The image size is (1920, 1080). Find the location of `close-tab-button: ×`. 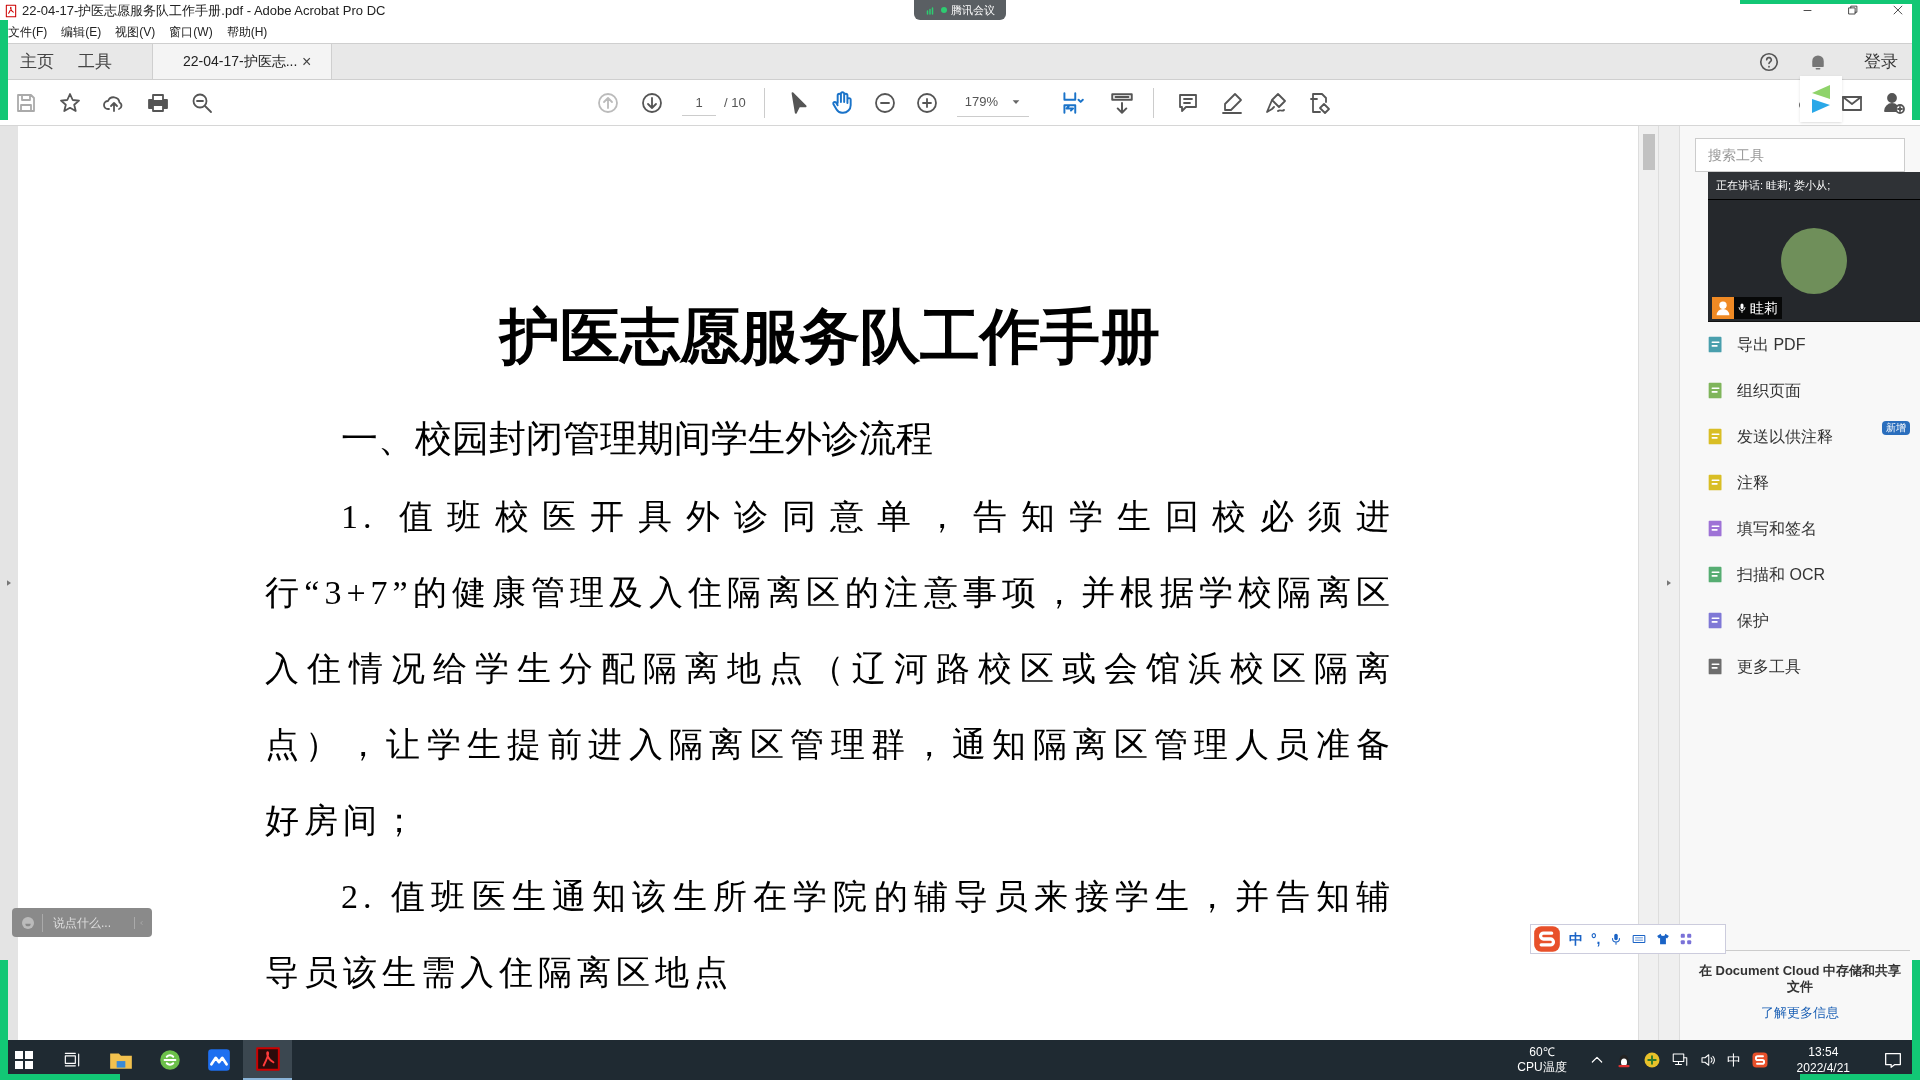

close-tab-button: × is located at coordinates (307, 61).